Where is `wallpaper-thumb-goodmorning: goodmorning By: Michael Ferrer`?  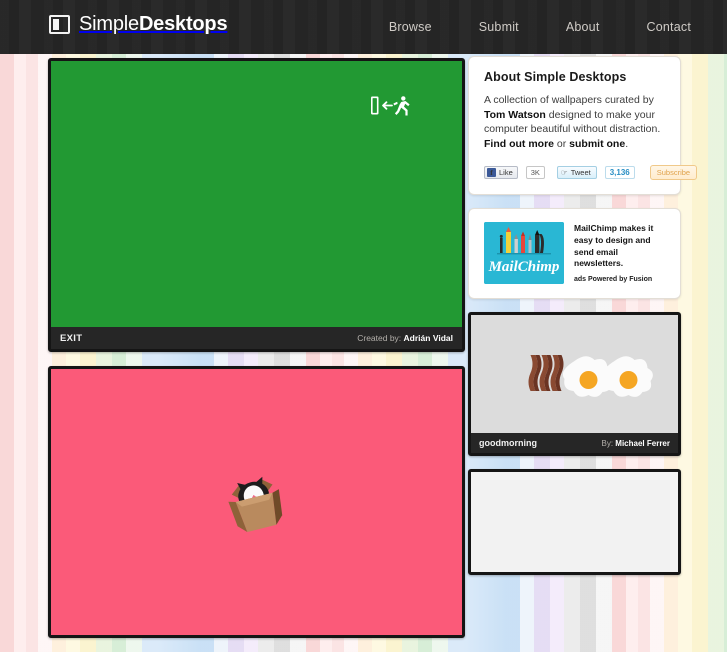 wallpaper-thumb-goodmorning: goodmorning By: Michael Ferrer is located at coordinates (574, 384).